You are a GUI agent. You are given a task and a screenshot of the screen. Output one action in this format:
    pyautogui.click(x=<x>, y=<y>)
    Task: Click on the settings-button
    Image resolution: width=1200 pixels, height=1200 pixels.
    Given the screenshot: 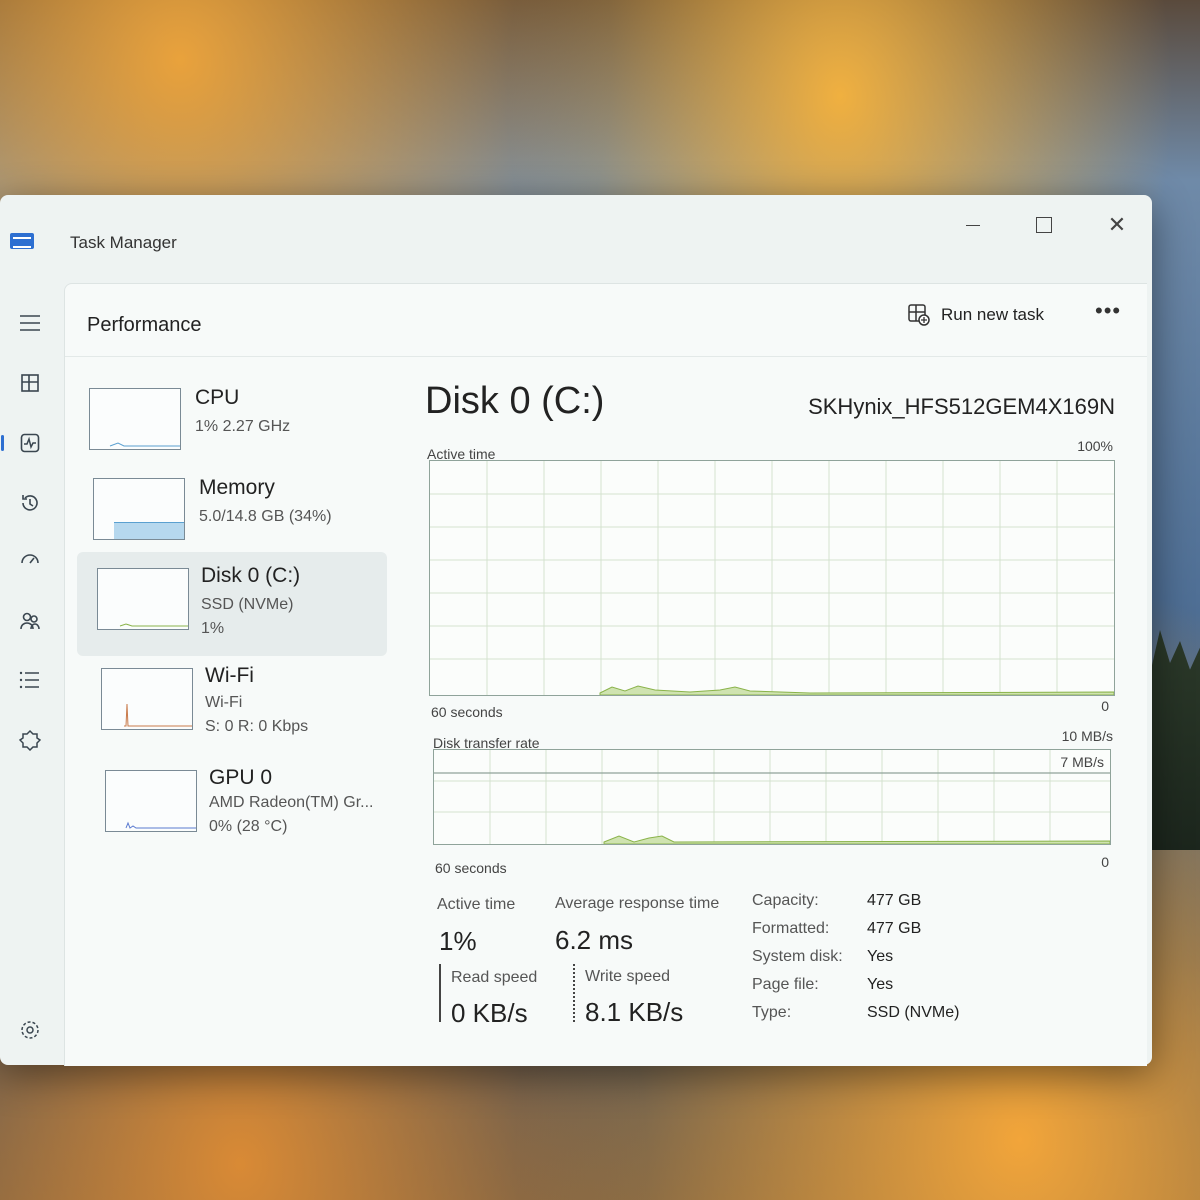 What is the action you would take?
    pyautogui.click(x=30, y=1030)
    